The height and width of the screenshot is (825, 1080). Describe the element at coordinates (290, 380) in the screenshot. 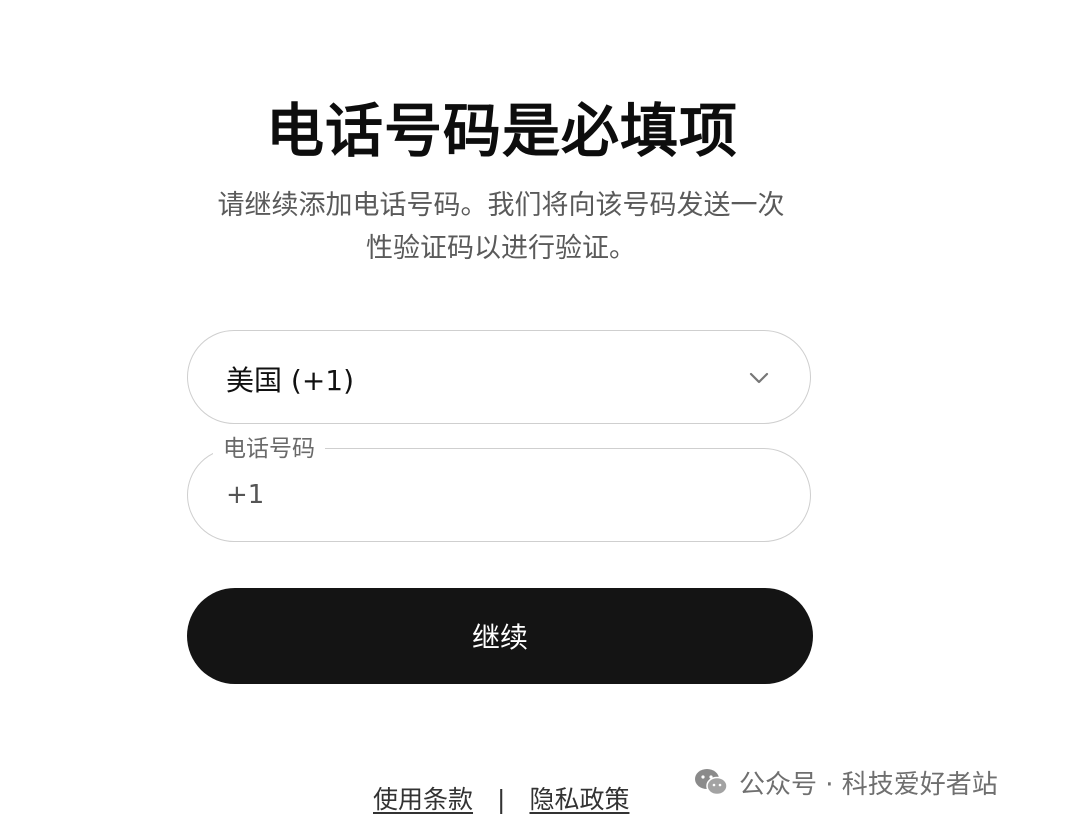

I see `country-code-value: 美国 (+1)` at that location.